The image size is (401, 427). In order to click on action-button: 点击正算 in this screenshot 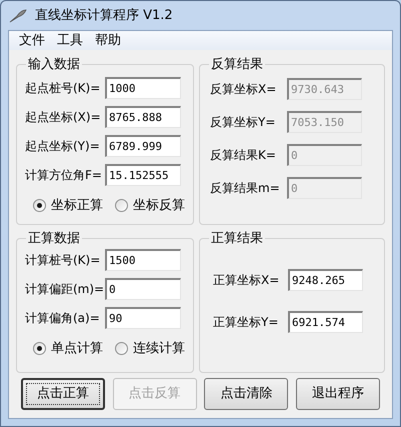, I will do `click(63, 394)`.